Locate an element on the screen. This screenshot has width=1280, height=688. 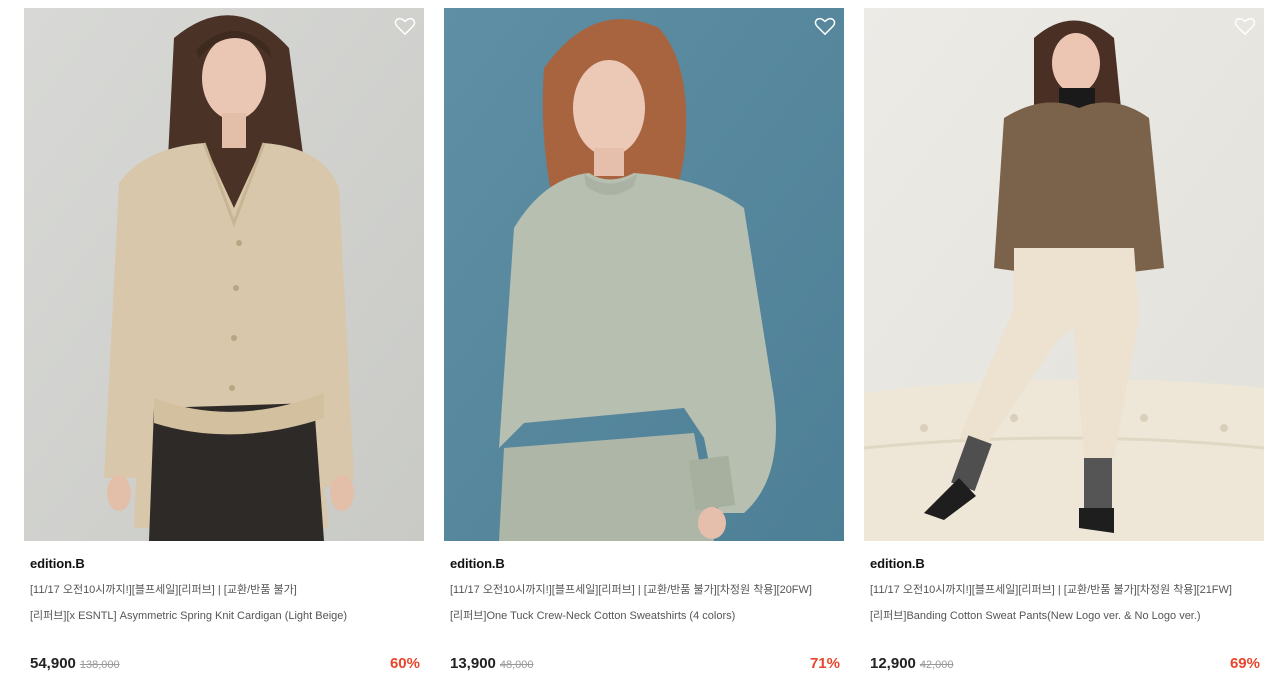
original-price: 48,000 is located at coordinates (516, 665).